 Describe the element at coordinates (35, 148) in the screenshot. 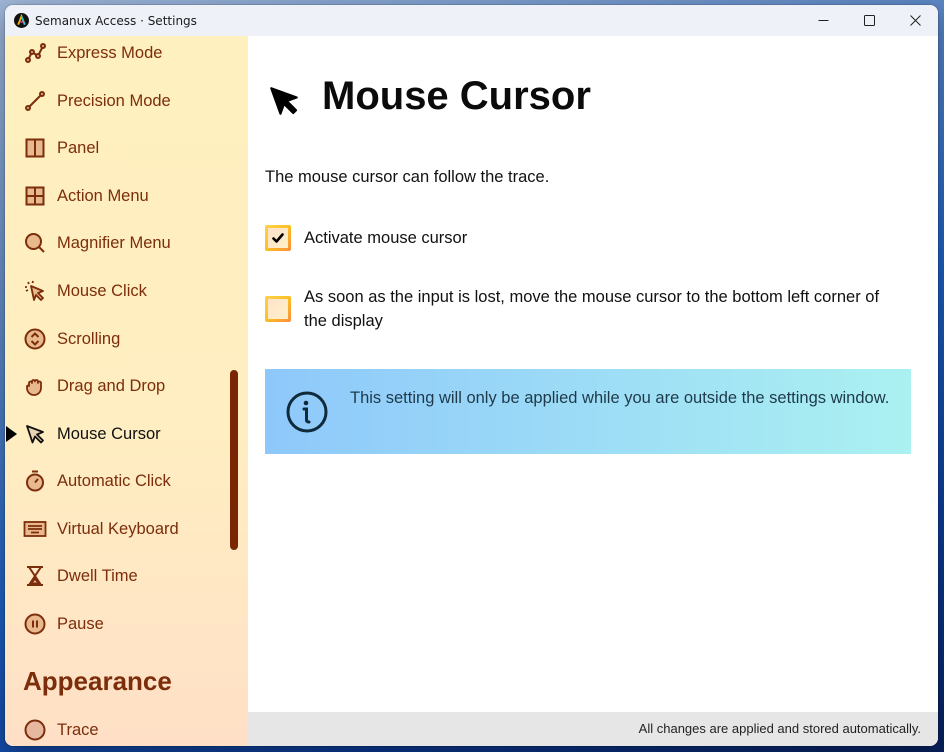

I see `panel-icon` at that location.